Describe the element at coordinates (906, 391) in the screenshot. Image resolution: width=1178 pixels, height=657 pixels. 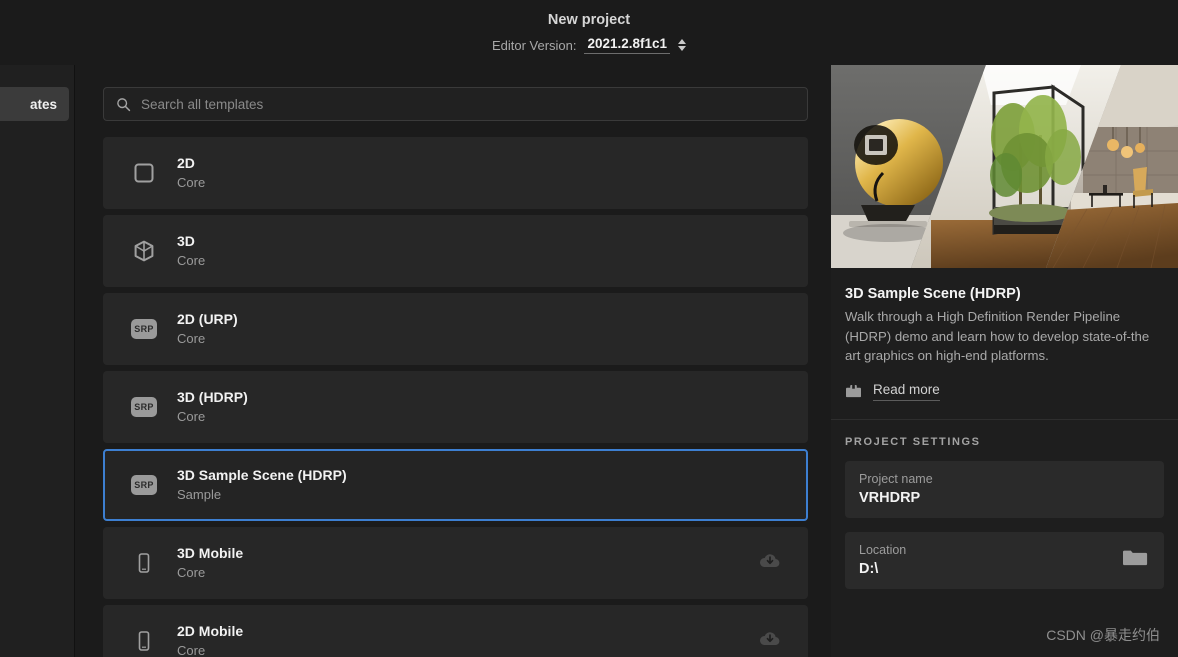
I see `read-more-label: Read more` at that location.